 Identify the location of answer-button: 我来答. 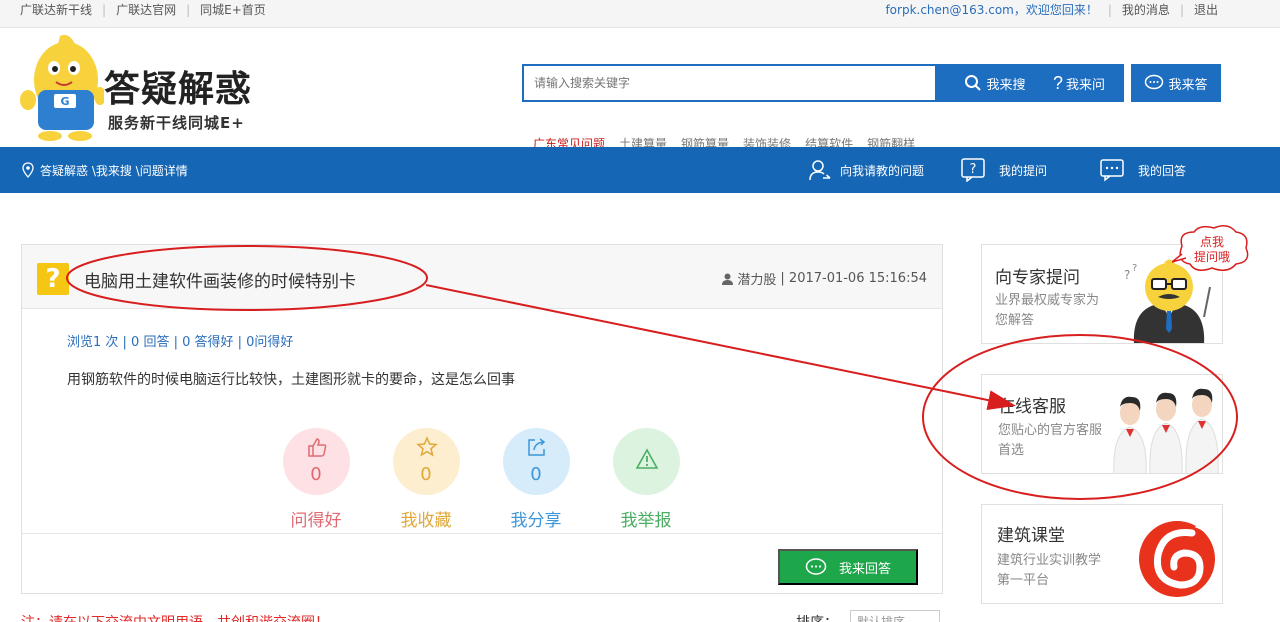
(1176, 83).